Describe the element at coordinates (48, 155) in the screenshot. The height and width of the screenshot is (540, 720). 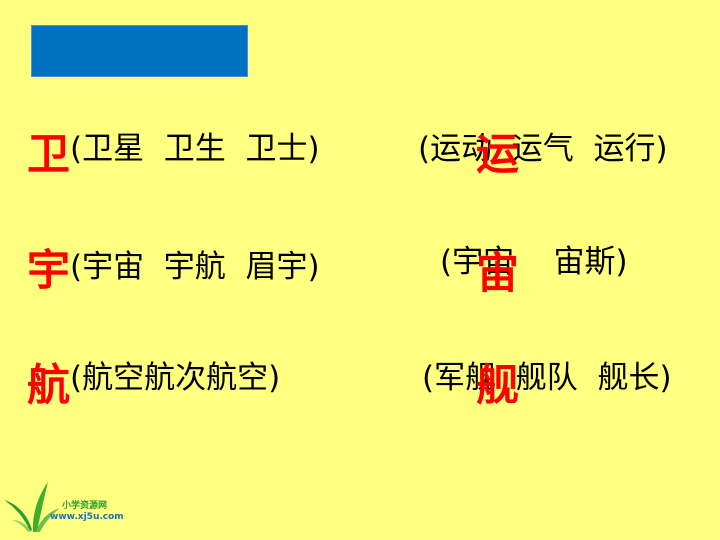
I see `row-1-left-char: 卫` at that location.